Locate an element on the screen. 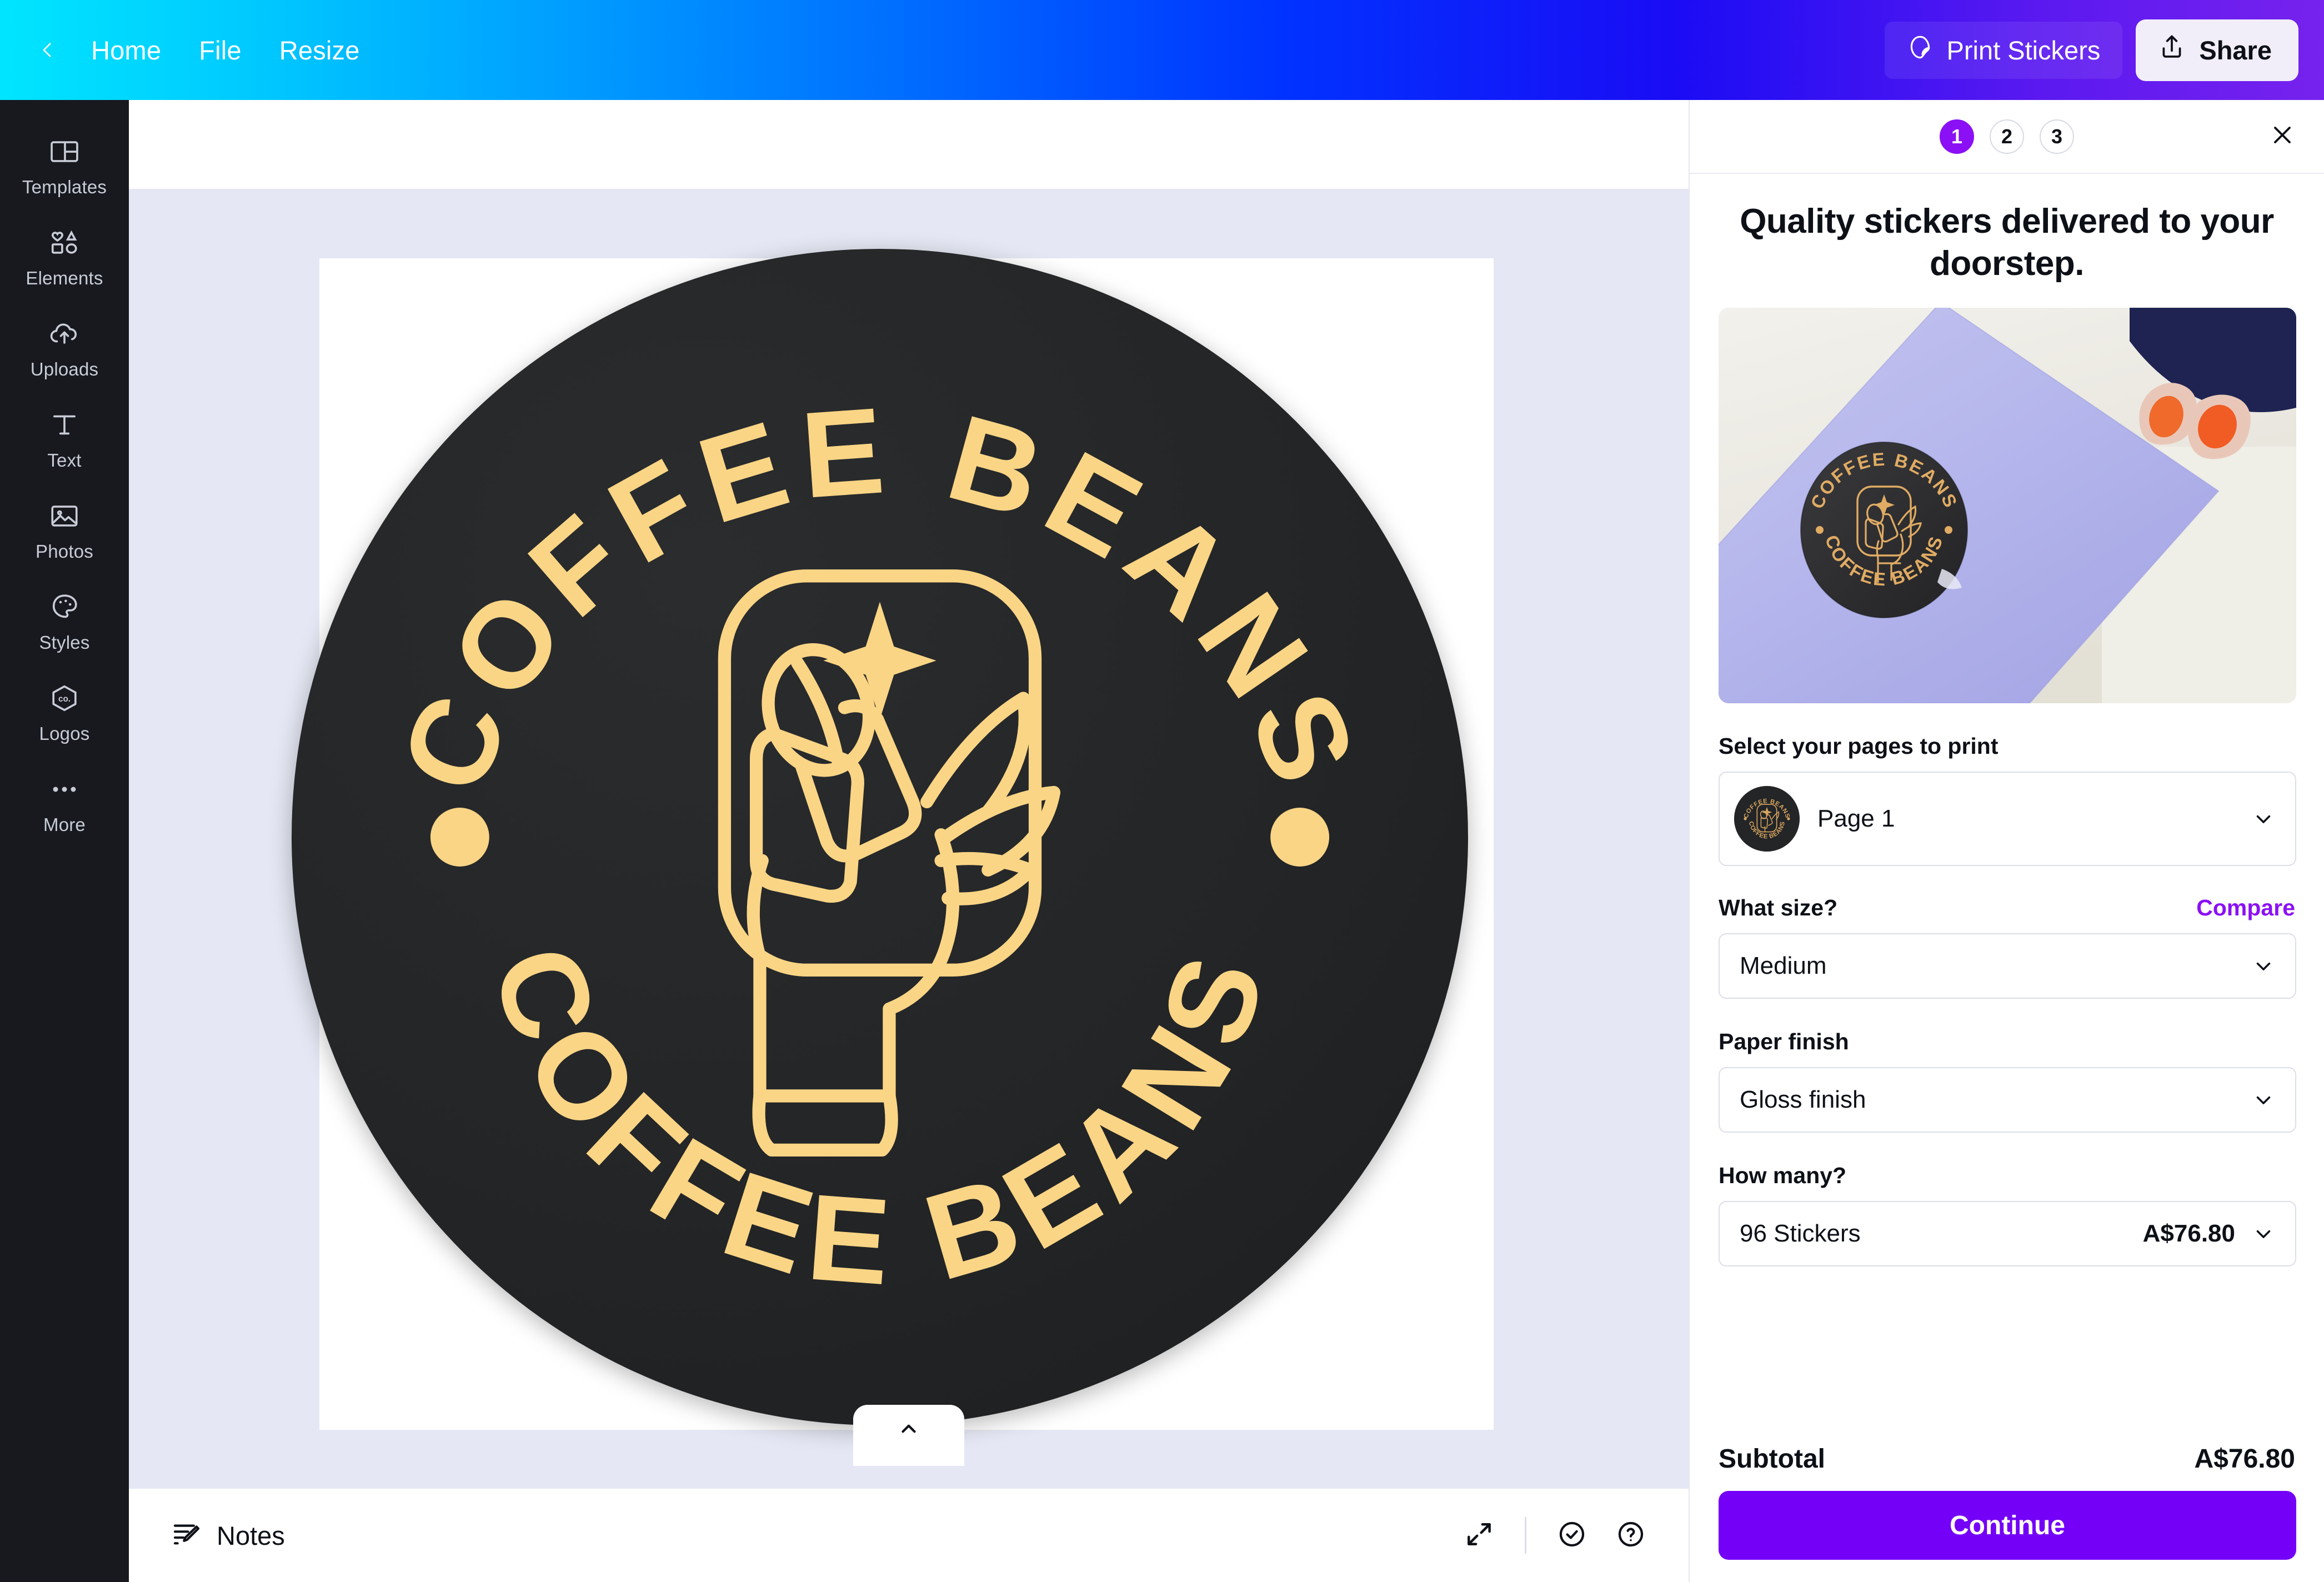 The height and width of the screenshot is (1582, 2324). subtotal-row: Subtotal A$76.80 is located at coordinates (2007, 1457).